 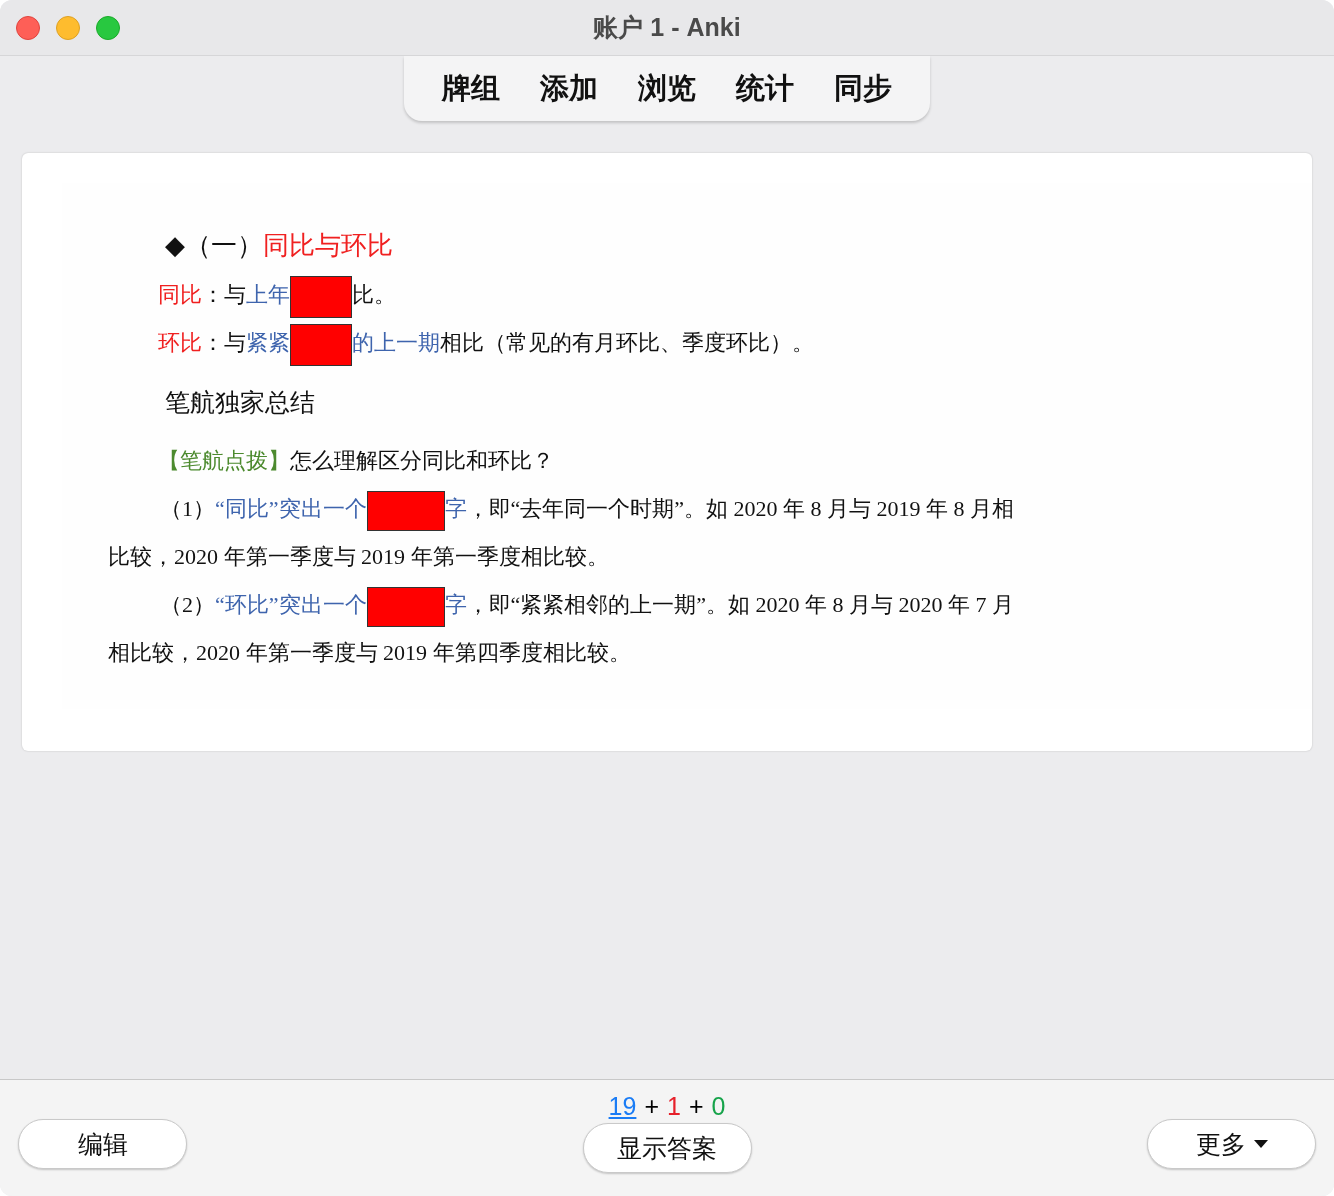 I want to click on window-title: 账户 1 - Anki, so click(x=667, y=27).